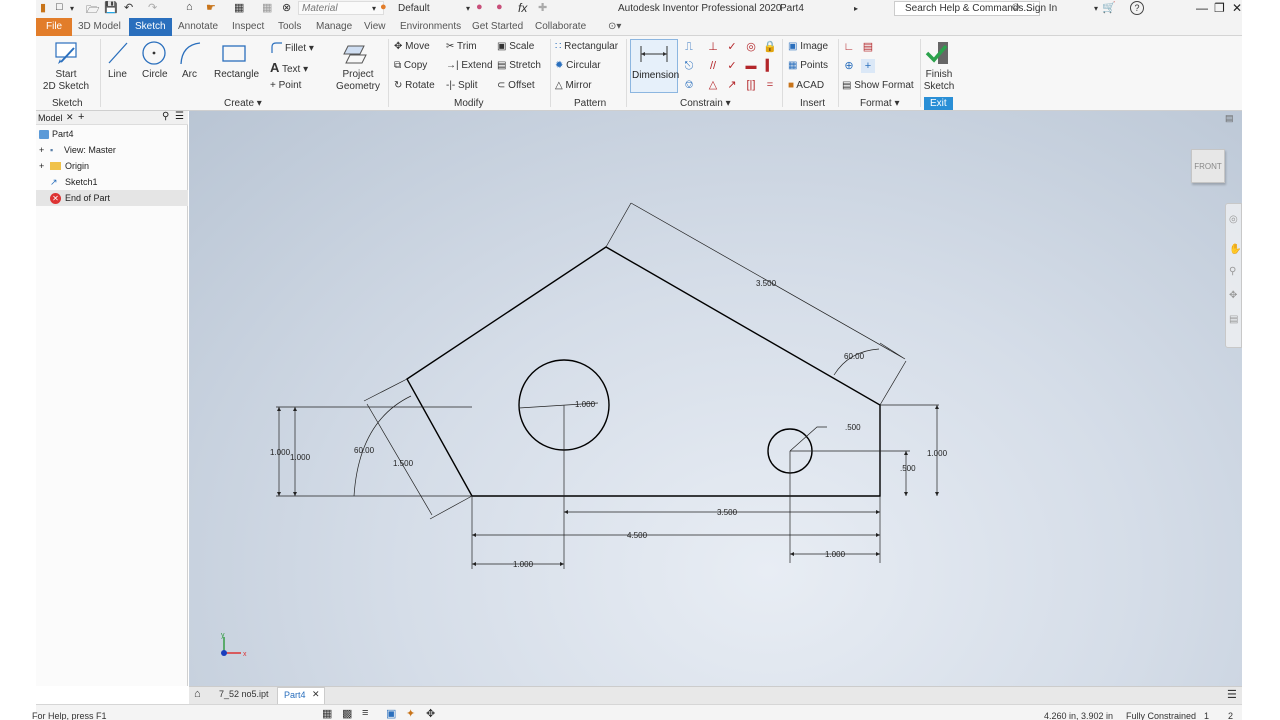 The image size is (1280, 720). Describe the element at coordinates (211, 7) in the screenshot. I see `return-icon: ☛` at that location.